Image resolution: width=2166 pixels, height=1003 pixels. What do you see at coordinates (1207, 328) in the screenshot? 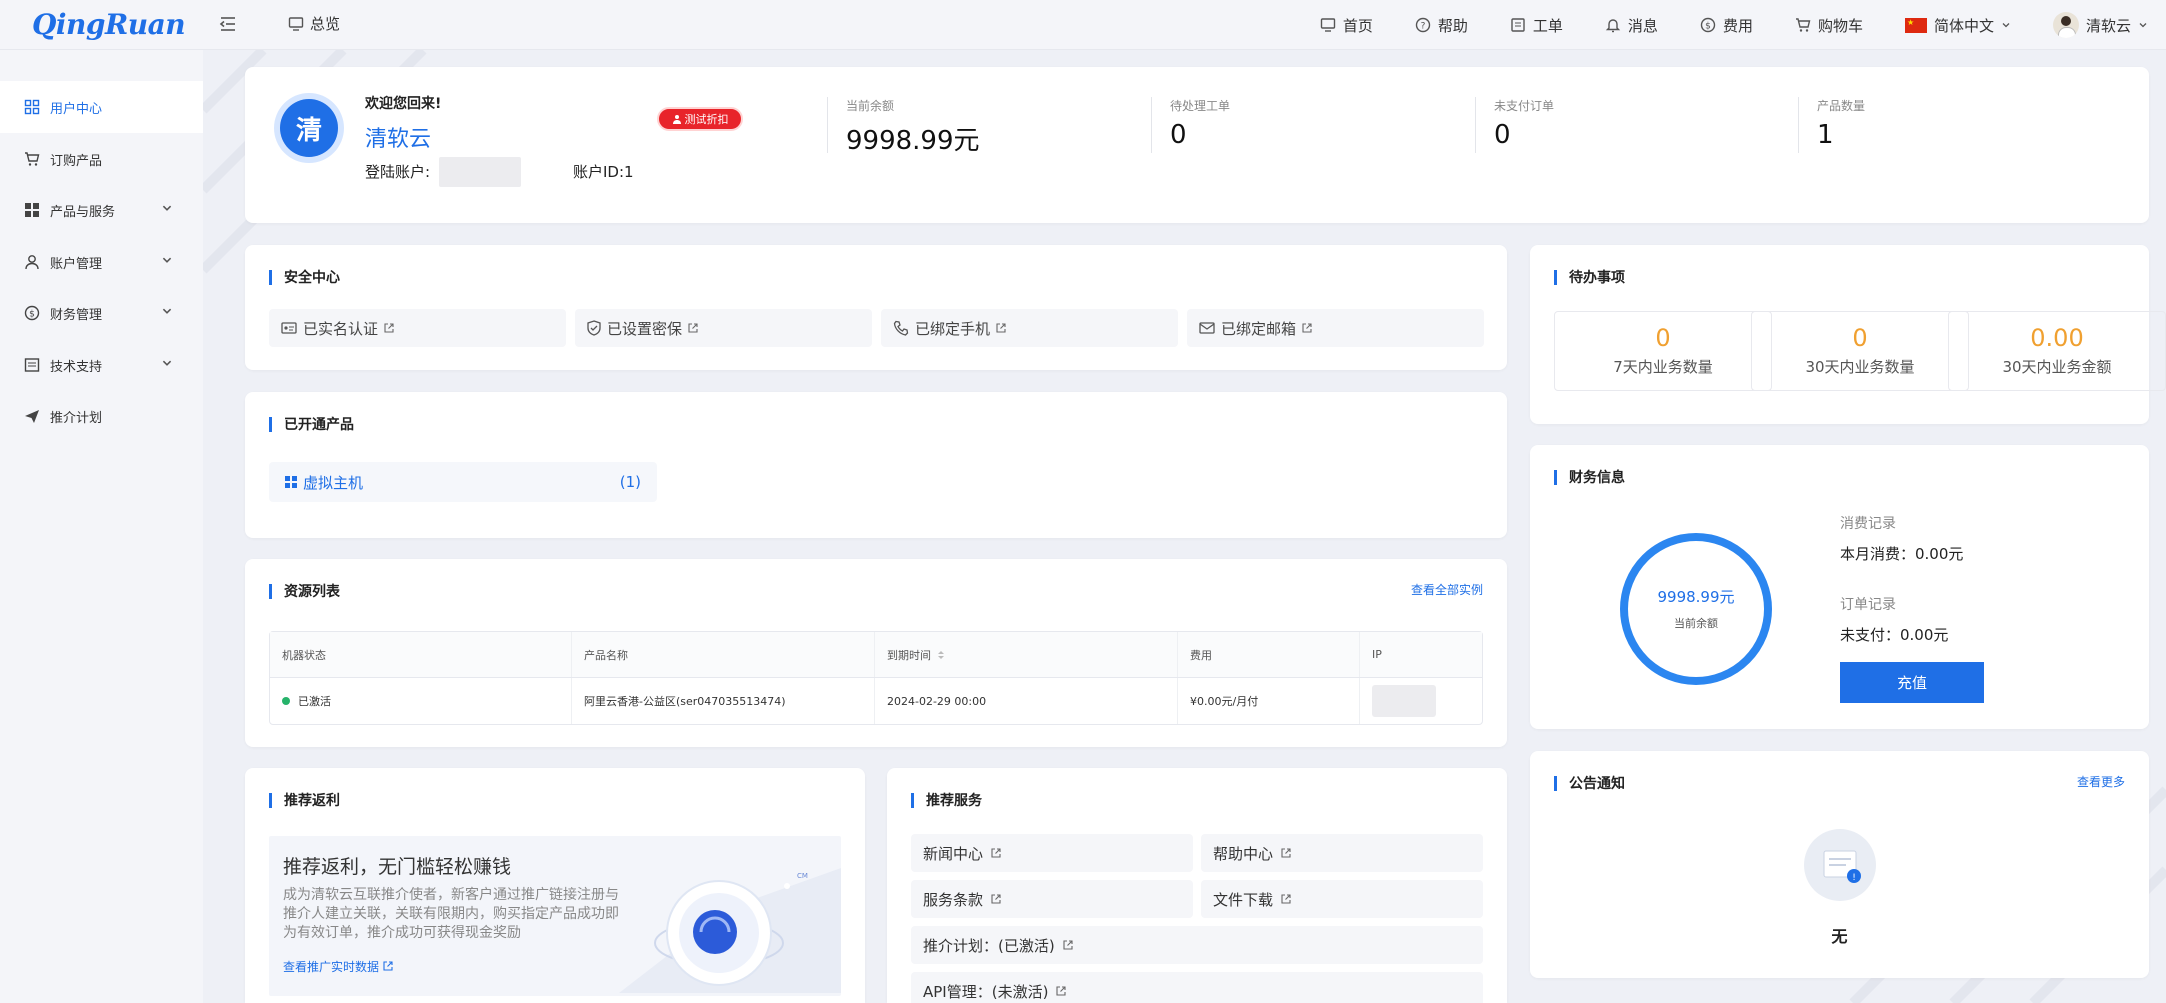
I see `mail-icon` at bounding box center [1207, 328].